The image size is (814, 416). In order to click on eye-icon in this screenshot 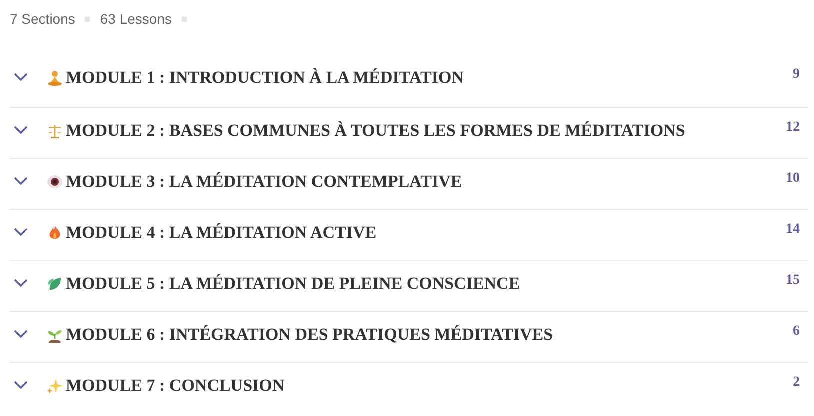, I will do `click(55, 182)`.